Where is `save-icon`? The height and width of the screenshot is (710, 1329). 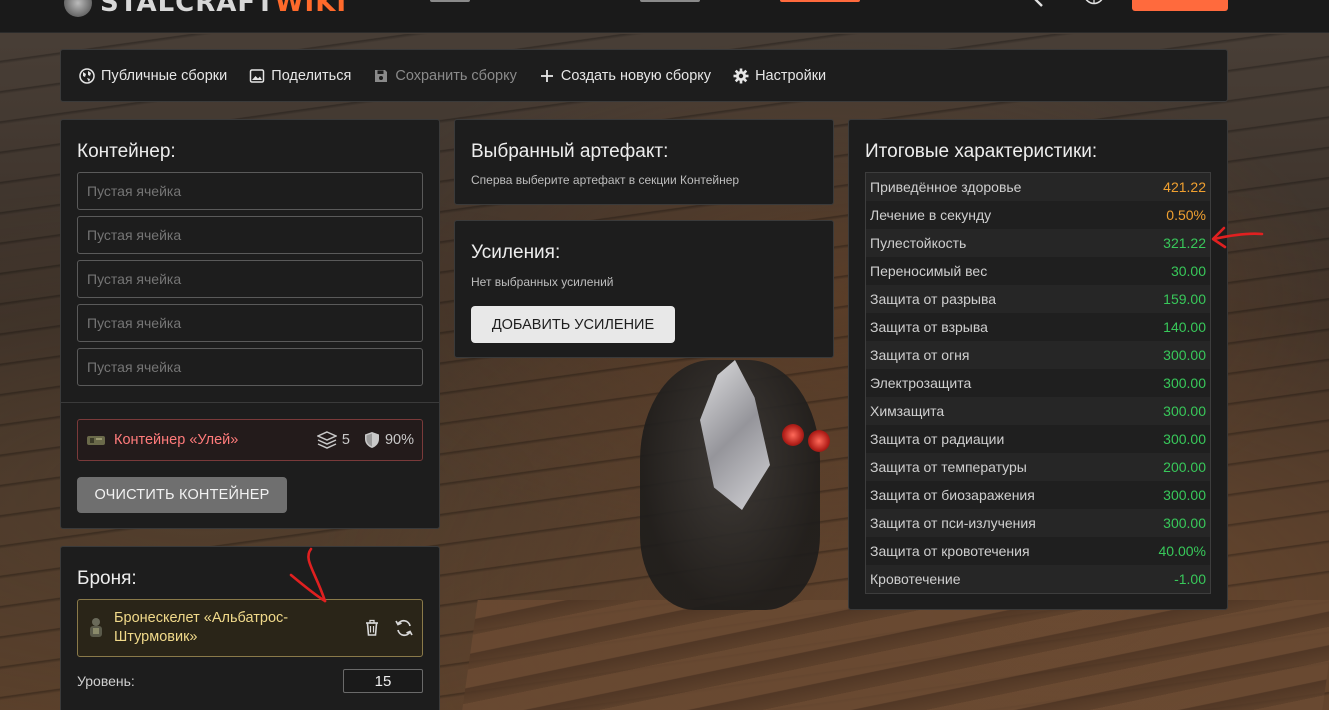
save-icon is located at coordinates (381, 75).